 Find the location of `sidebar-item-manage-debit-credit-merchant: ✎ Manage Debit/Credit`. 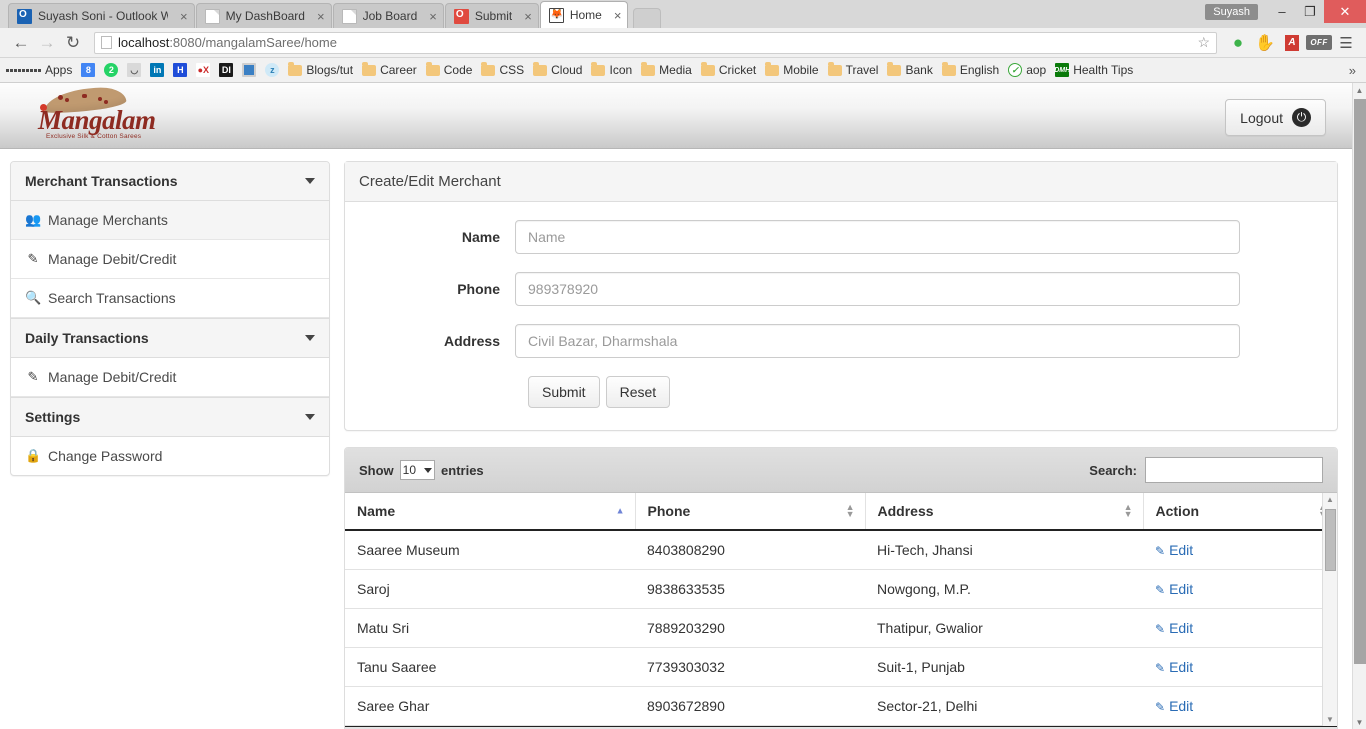

sidebar-item-manage-debit-credit-merchant: ✎ Manage Debit/Credit is located at coordinates (170, 259).